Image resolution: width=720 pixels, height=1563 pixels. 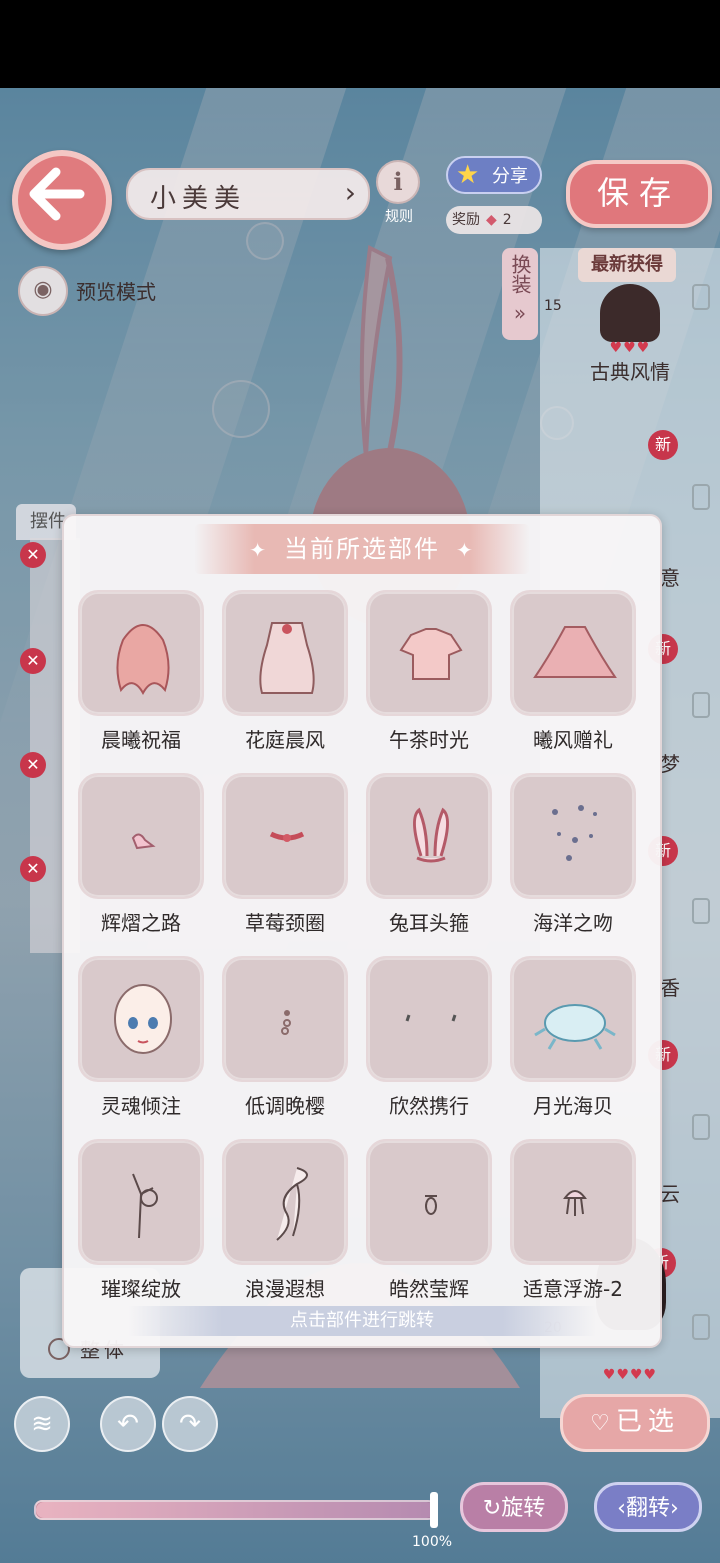 What do you see at coordinates (573, 923) in the screenshot?
I see `part-label: 海洋之吻` at bounding box center [573, 923].